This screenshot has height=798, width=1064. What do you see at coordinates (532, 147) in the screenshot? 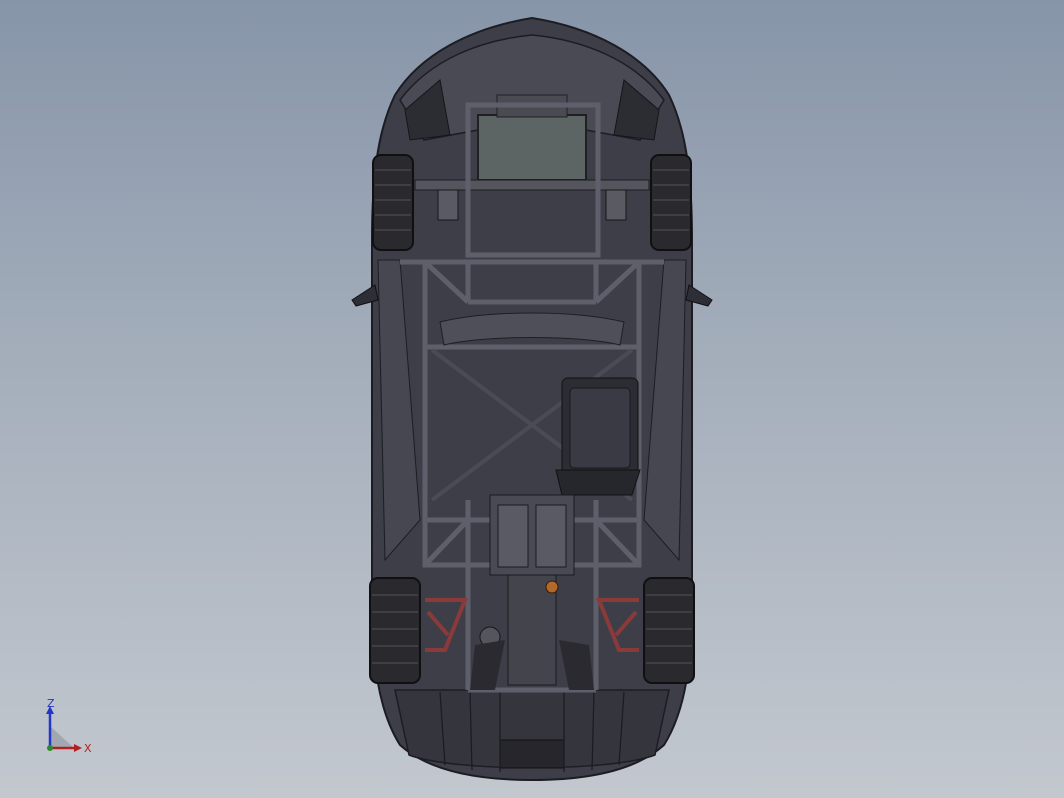
I see `front-radiator` at bounding box center [532, 147].